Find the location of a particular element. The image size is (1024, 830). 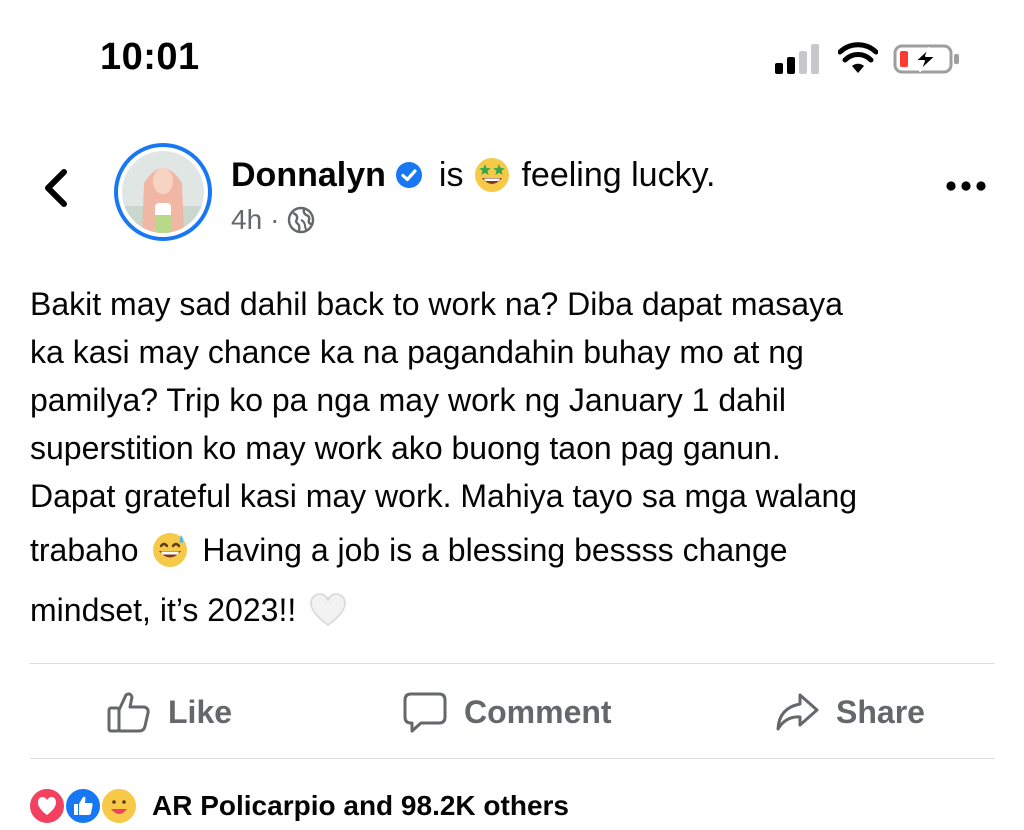

post-meta: 4h · is located at coordinates (273, 220).